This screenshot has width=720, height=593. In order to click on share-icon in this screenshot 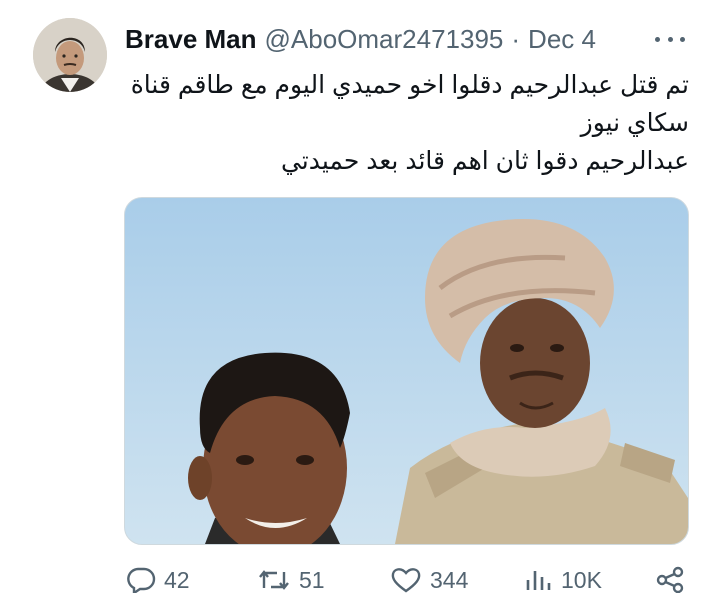, I will do `click(670, 579)`.